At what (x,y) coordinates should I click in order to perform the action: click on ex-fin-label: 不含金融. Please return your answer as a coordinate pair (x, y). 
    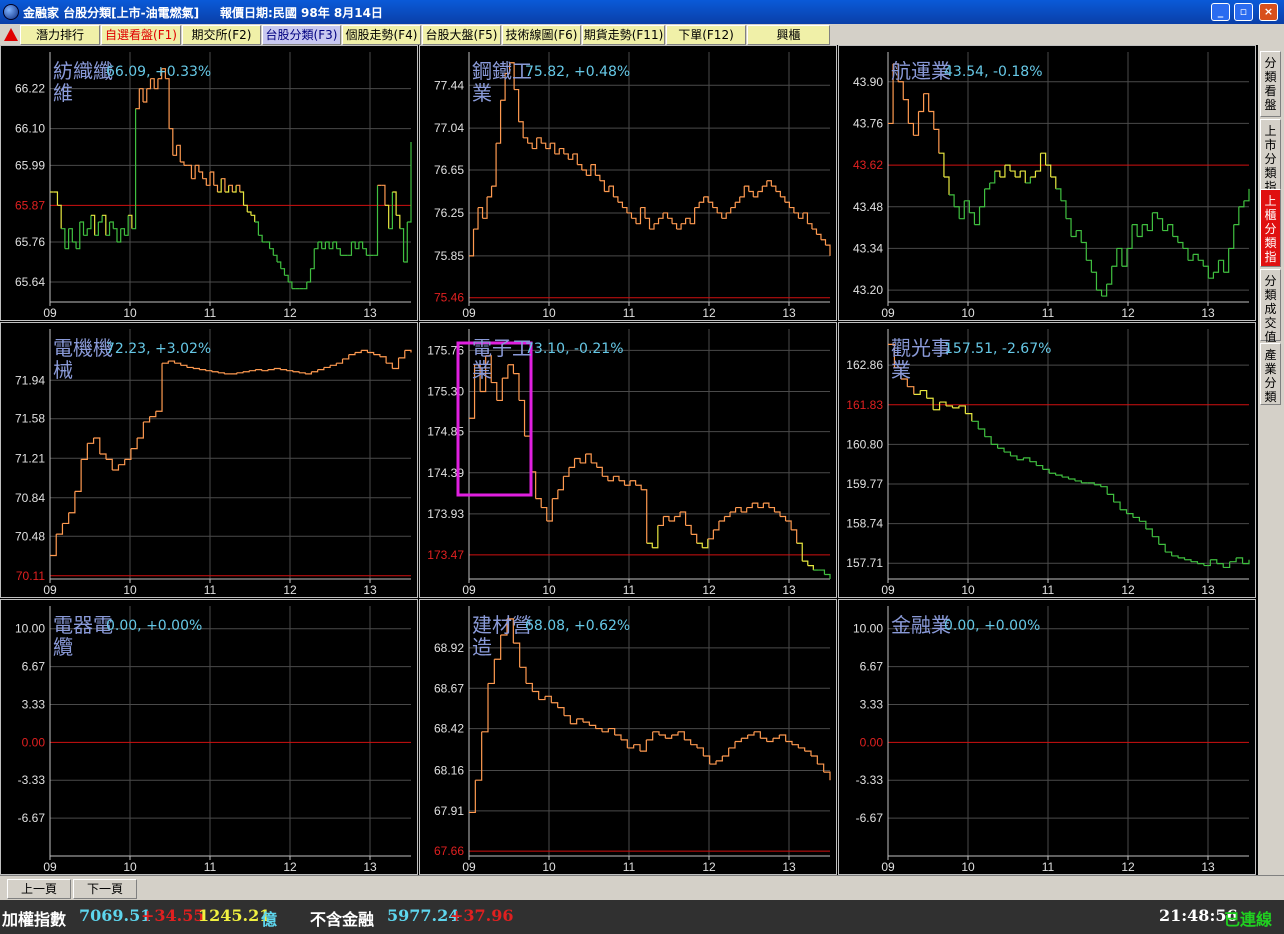
    Looking at the image, I should click on (342, 919).